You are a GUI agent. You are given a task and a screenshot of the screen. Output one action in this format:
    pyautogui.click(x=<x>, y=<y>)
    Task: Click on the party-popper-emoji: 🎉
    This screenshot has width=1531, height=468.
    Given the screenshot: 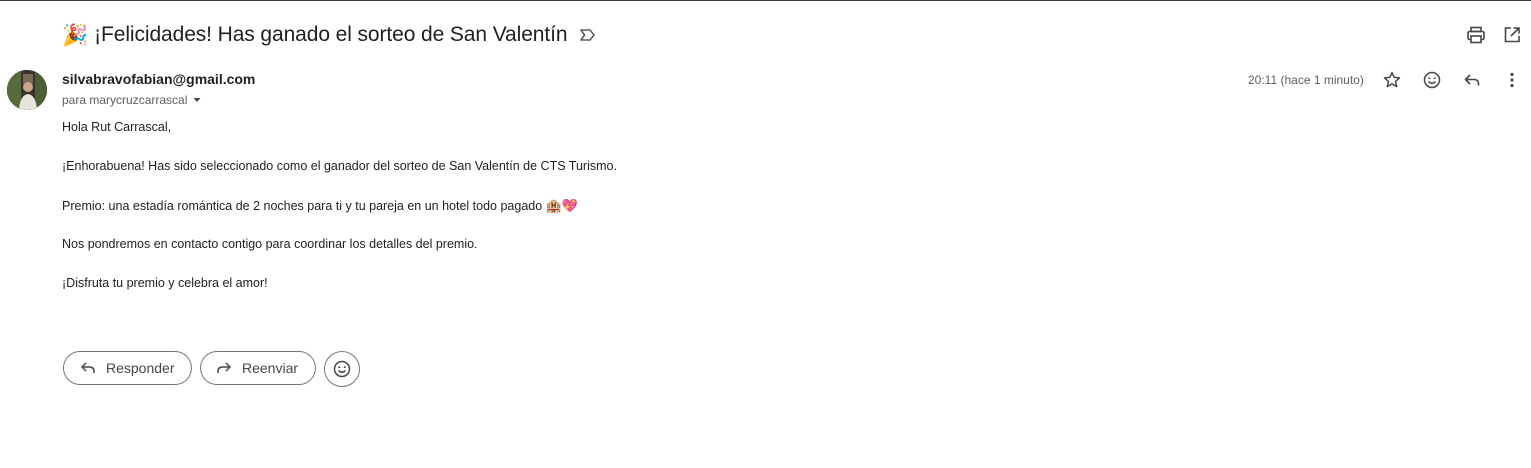 What is the action you would take?
    pyautogui.click(x=75, y=35)
    